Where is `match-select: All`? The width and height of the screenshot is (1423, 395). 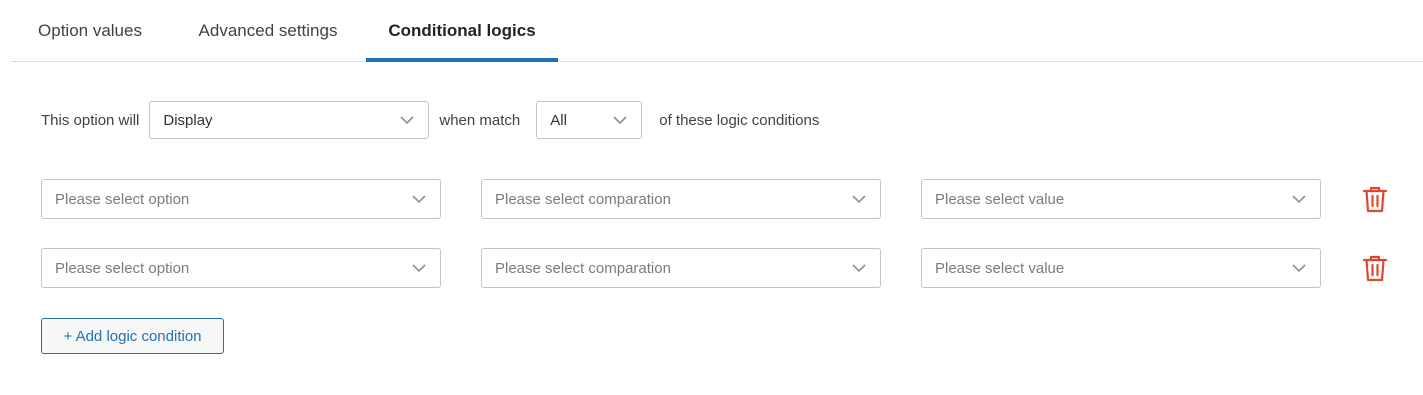
match-select: All is located at coordinates (589, 120).